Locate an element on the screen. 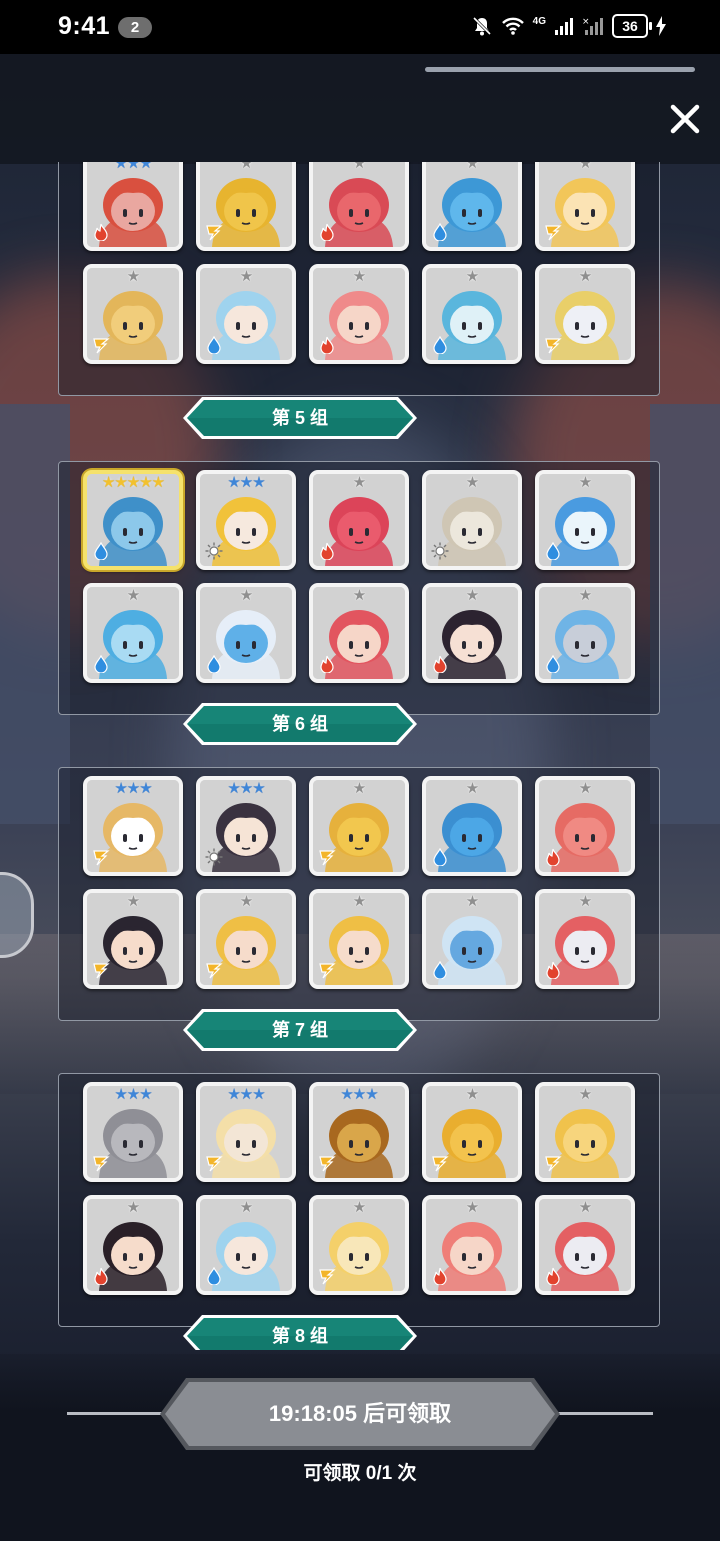  notification-count-badge: 2 is located at coordinates (135, 27).